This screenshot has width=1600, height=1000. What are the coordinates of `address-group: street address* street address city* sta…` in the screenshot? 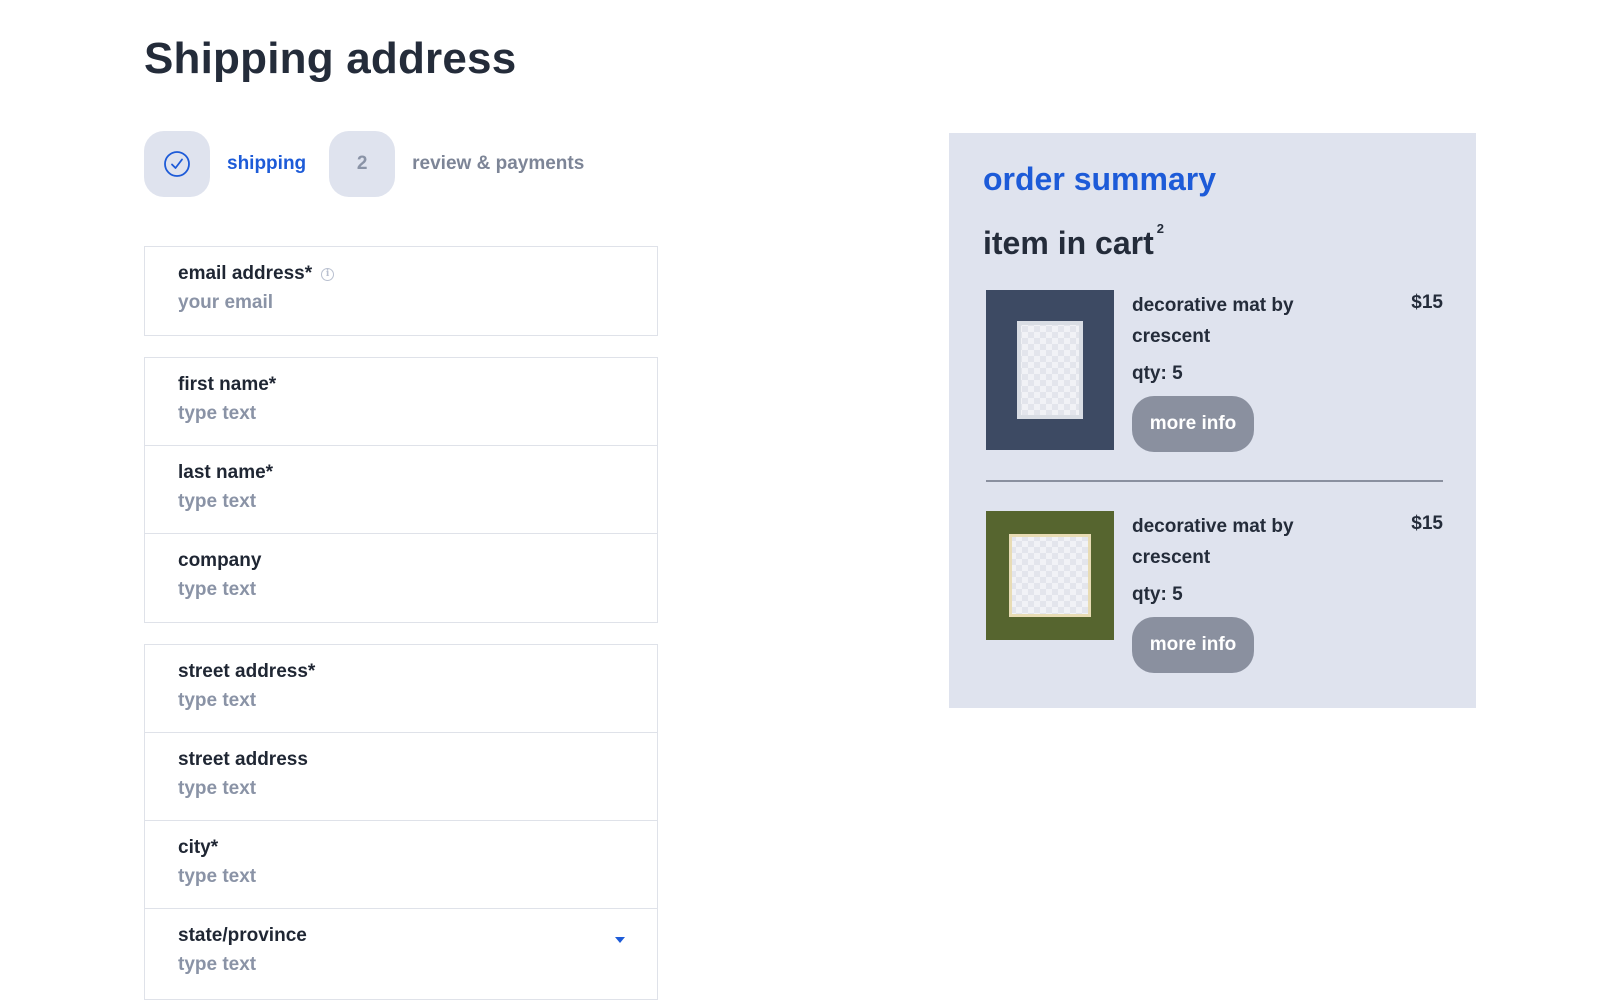 It's located at (401, 822).